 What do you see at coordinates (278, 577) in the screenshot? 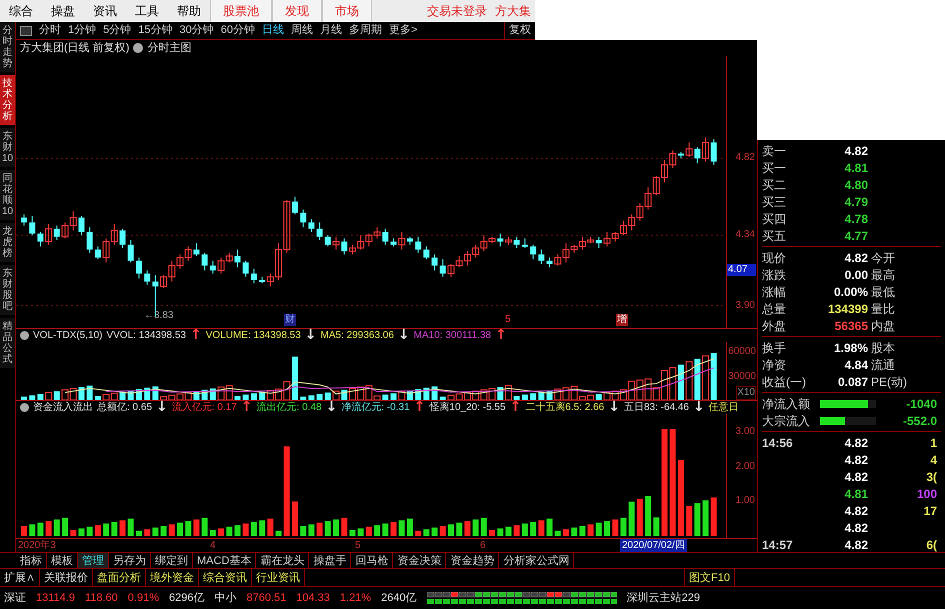
I see `info-tab: 行业资讯` at bounding box center [278, 577].